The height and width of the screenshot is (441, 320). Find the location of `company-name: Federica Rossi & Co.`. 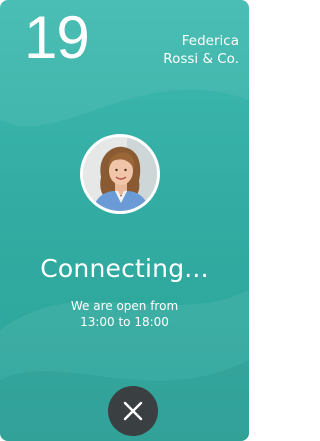

company-name: Federica Rossi & Co. is located at coordinates (179, 50).